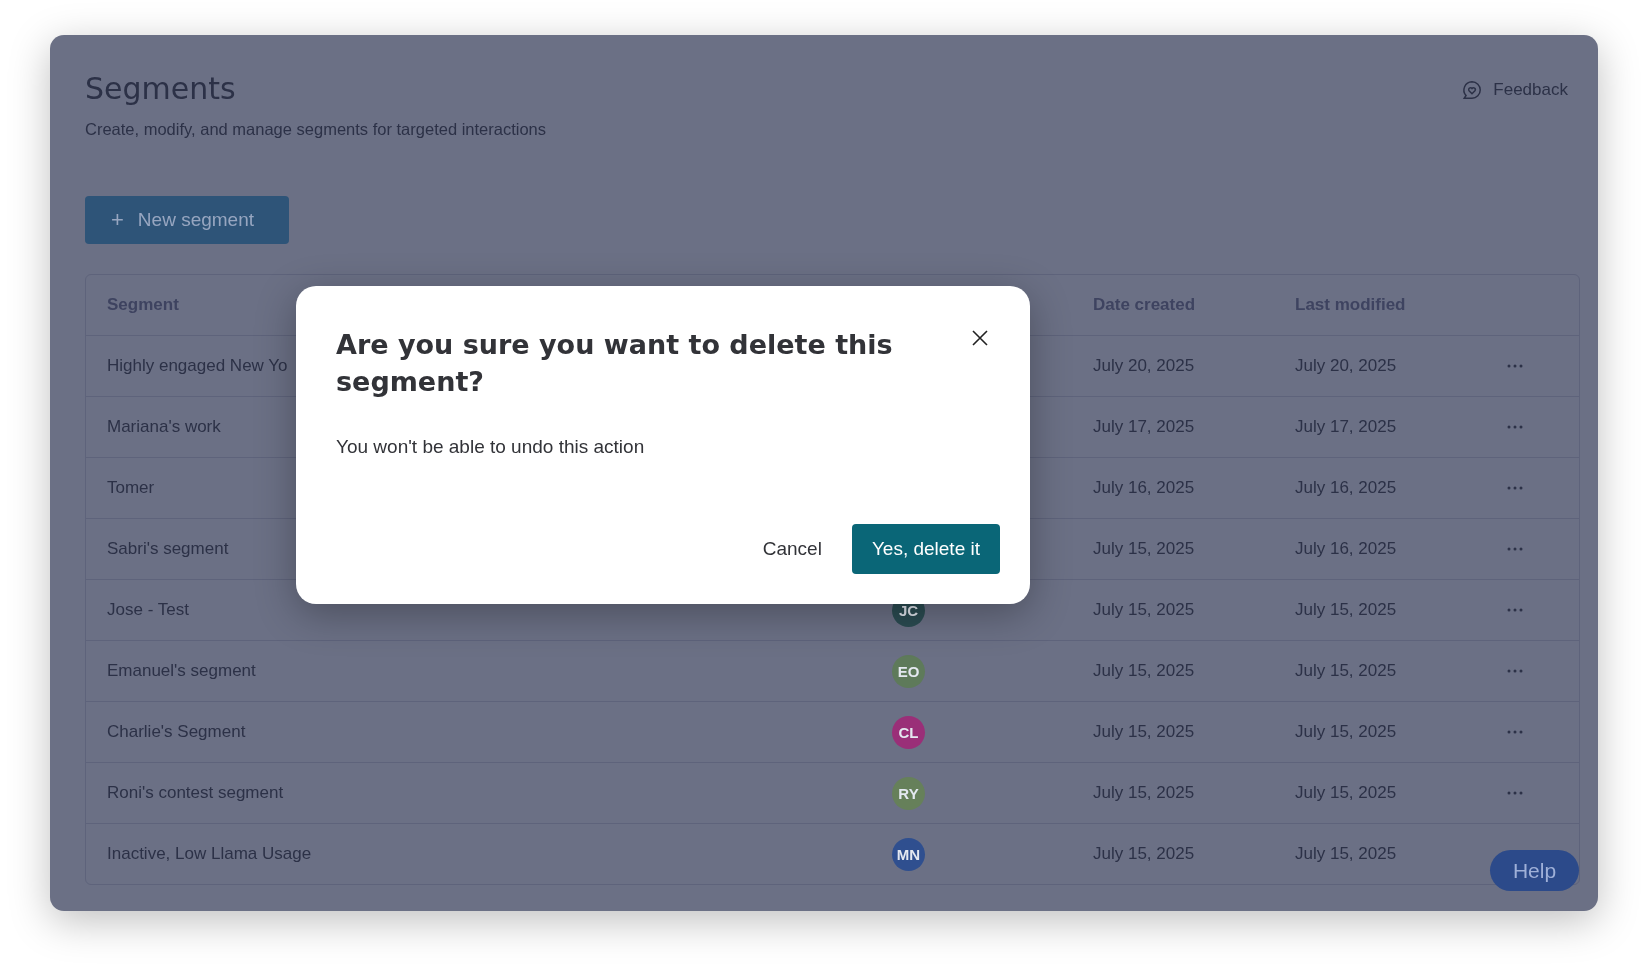  I want to click on dialog-message: You won't be able to undo this action, so click(491, 447).